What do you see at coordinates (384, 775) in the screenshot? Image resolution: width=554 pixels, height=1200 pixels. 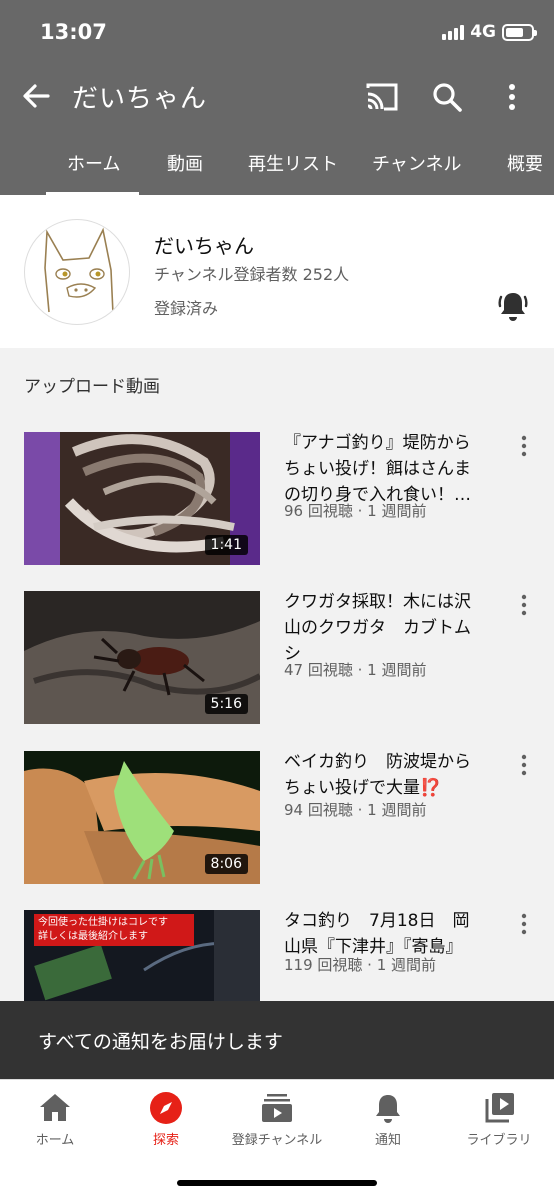 I see `video-title: ベイカ釣り 防波堤からちょい投げで大量⁉️` at bounding box center [384, 775].